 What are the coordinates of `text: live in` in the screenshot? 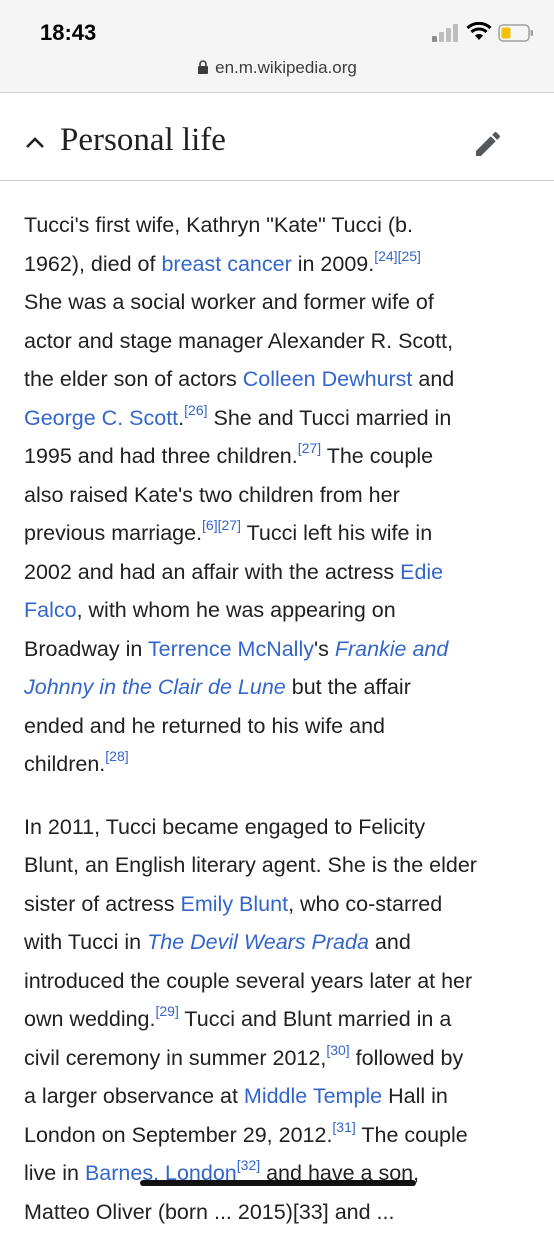 It's located at (54, 1173).